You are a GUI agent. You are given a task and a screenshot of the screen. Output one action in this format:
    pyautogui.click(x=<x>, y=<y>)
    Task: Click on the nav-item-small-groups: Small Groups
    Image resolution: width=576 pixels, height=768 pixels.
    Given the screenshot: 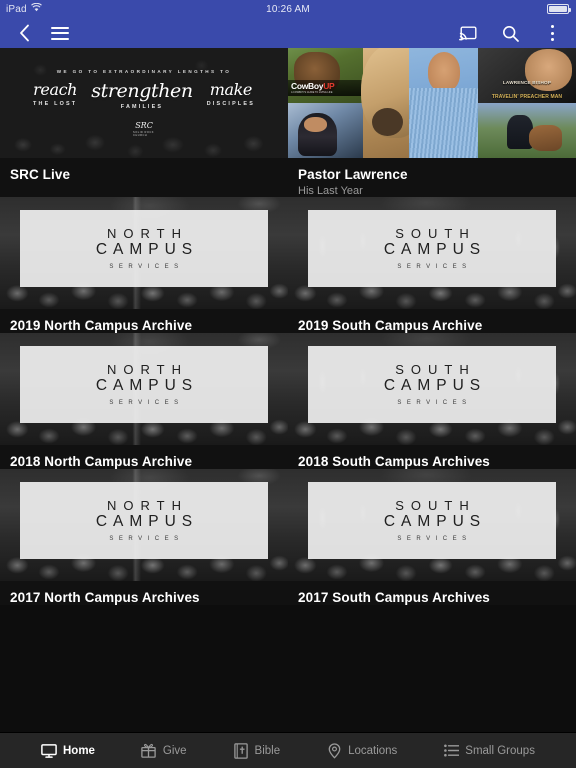 What is the action you would take?
    pyautogui.click(x=489, y=751)
    